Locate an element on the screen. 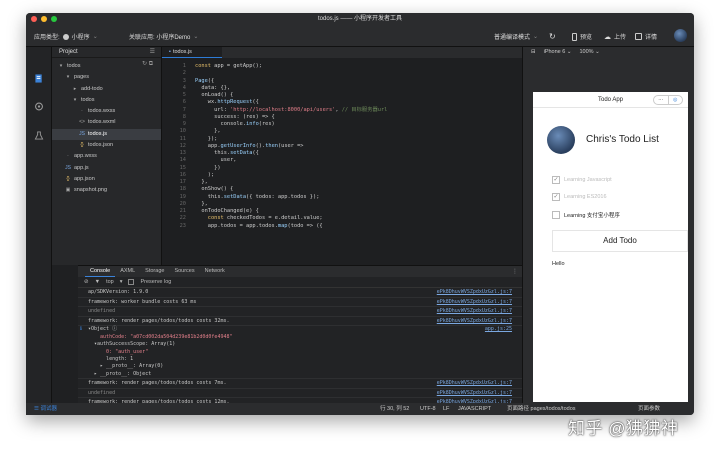  code-line: 8 success: (res) => { is located at coordinates (342, 117).